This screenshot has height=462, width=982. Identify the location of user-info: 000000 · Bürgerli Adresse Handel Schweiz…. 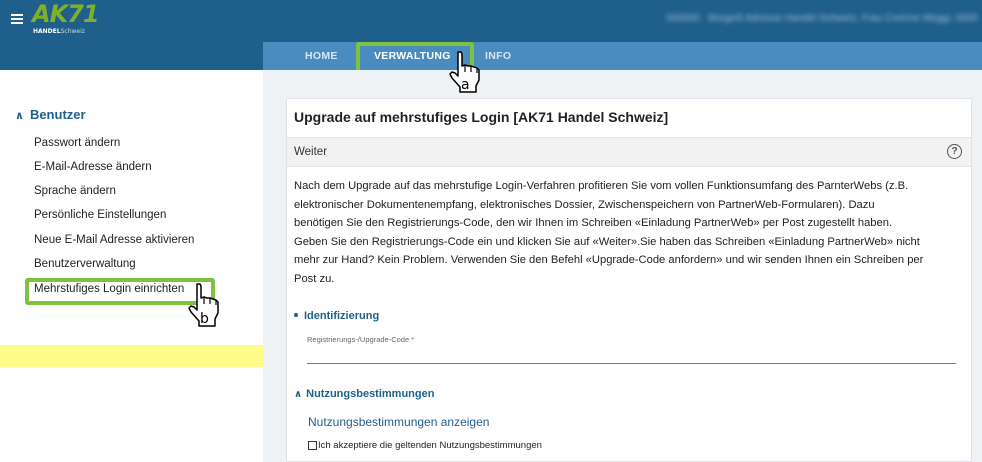
(822, 18).